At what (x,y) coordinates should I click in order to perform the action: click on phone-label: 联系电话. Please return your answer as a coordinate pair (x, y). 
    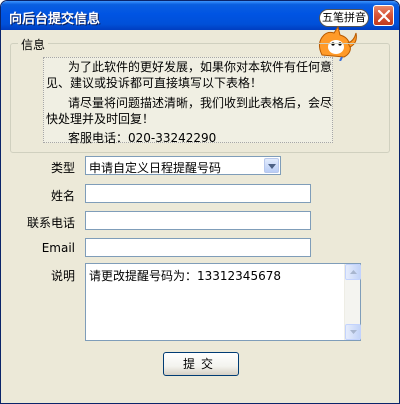
    Looking at the image, I should click on (50, 223).